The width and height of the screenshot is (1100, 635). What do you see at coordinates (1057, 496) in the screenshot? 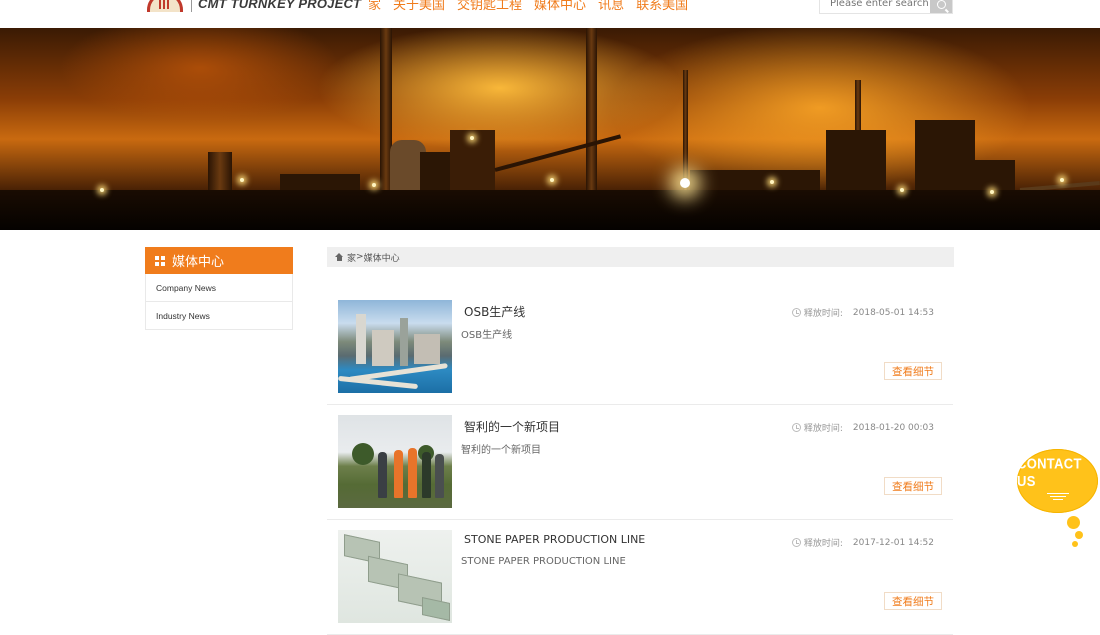
I see `contact-lines-icon` at bounding box center [1057, 496].